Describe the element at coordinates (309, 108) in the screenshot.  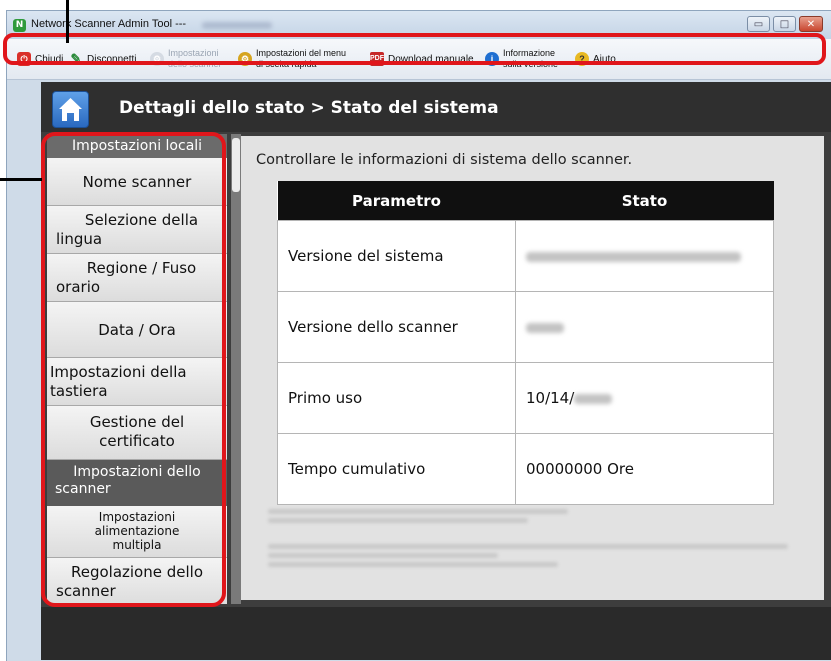
I see `page-title: Dettagli dello stato > Stato del sistema` at that location.